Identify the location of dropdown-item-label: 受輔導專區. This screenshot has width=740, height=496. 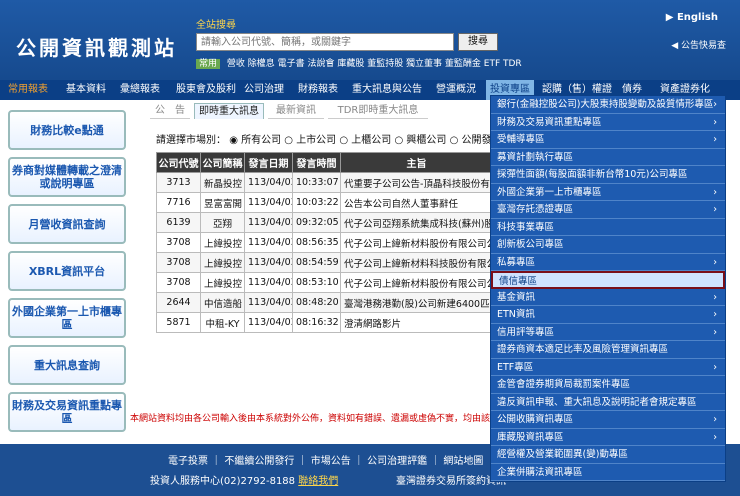
(521, 139).